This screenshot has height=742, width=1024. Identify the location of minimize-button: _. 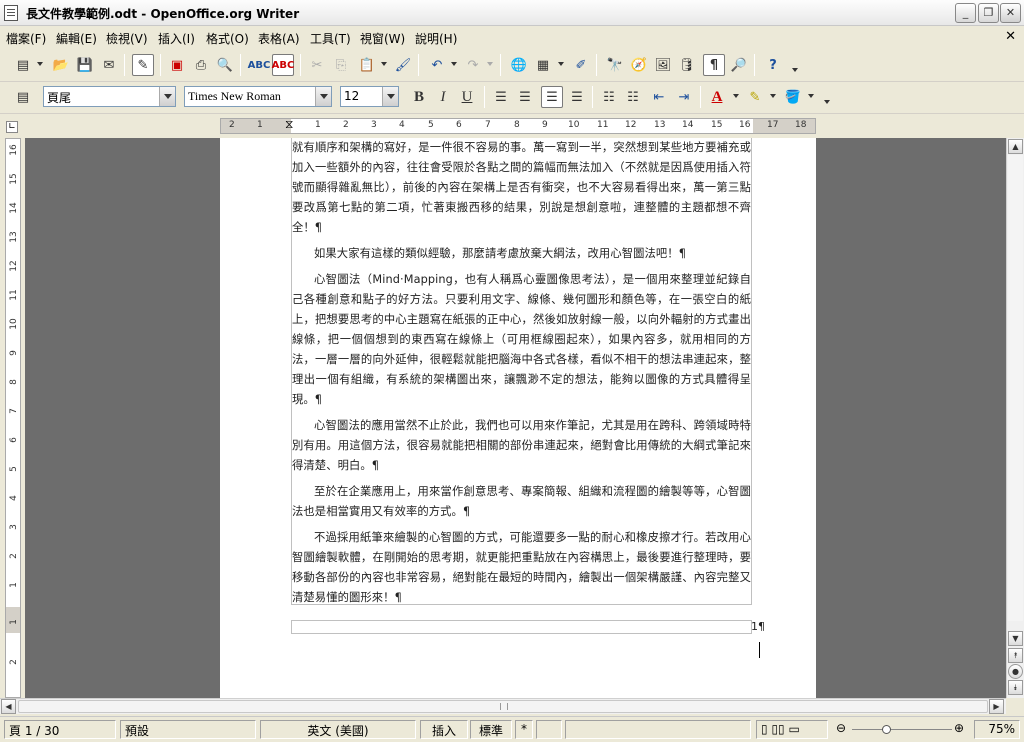
(965, 13).